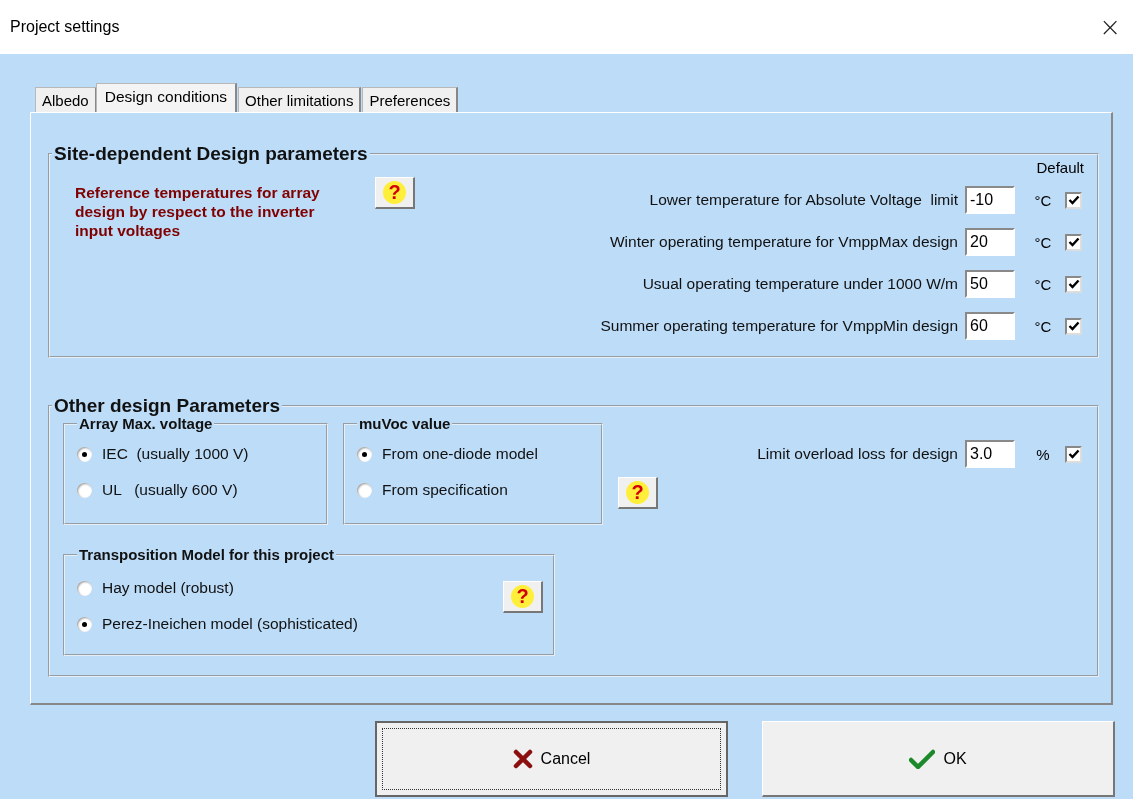 The height and width of the screenshot is (799, 1133). What do you see at coordinates (922, 758) in the screenshot?
I see `checkmark-icon` at bounding box center [922, 758].